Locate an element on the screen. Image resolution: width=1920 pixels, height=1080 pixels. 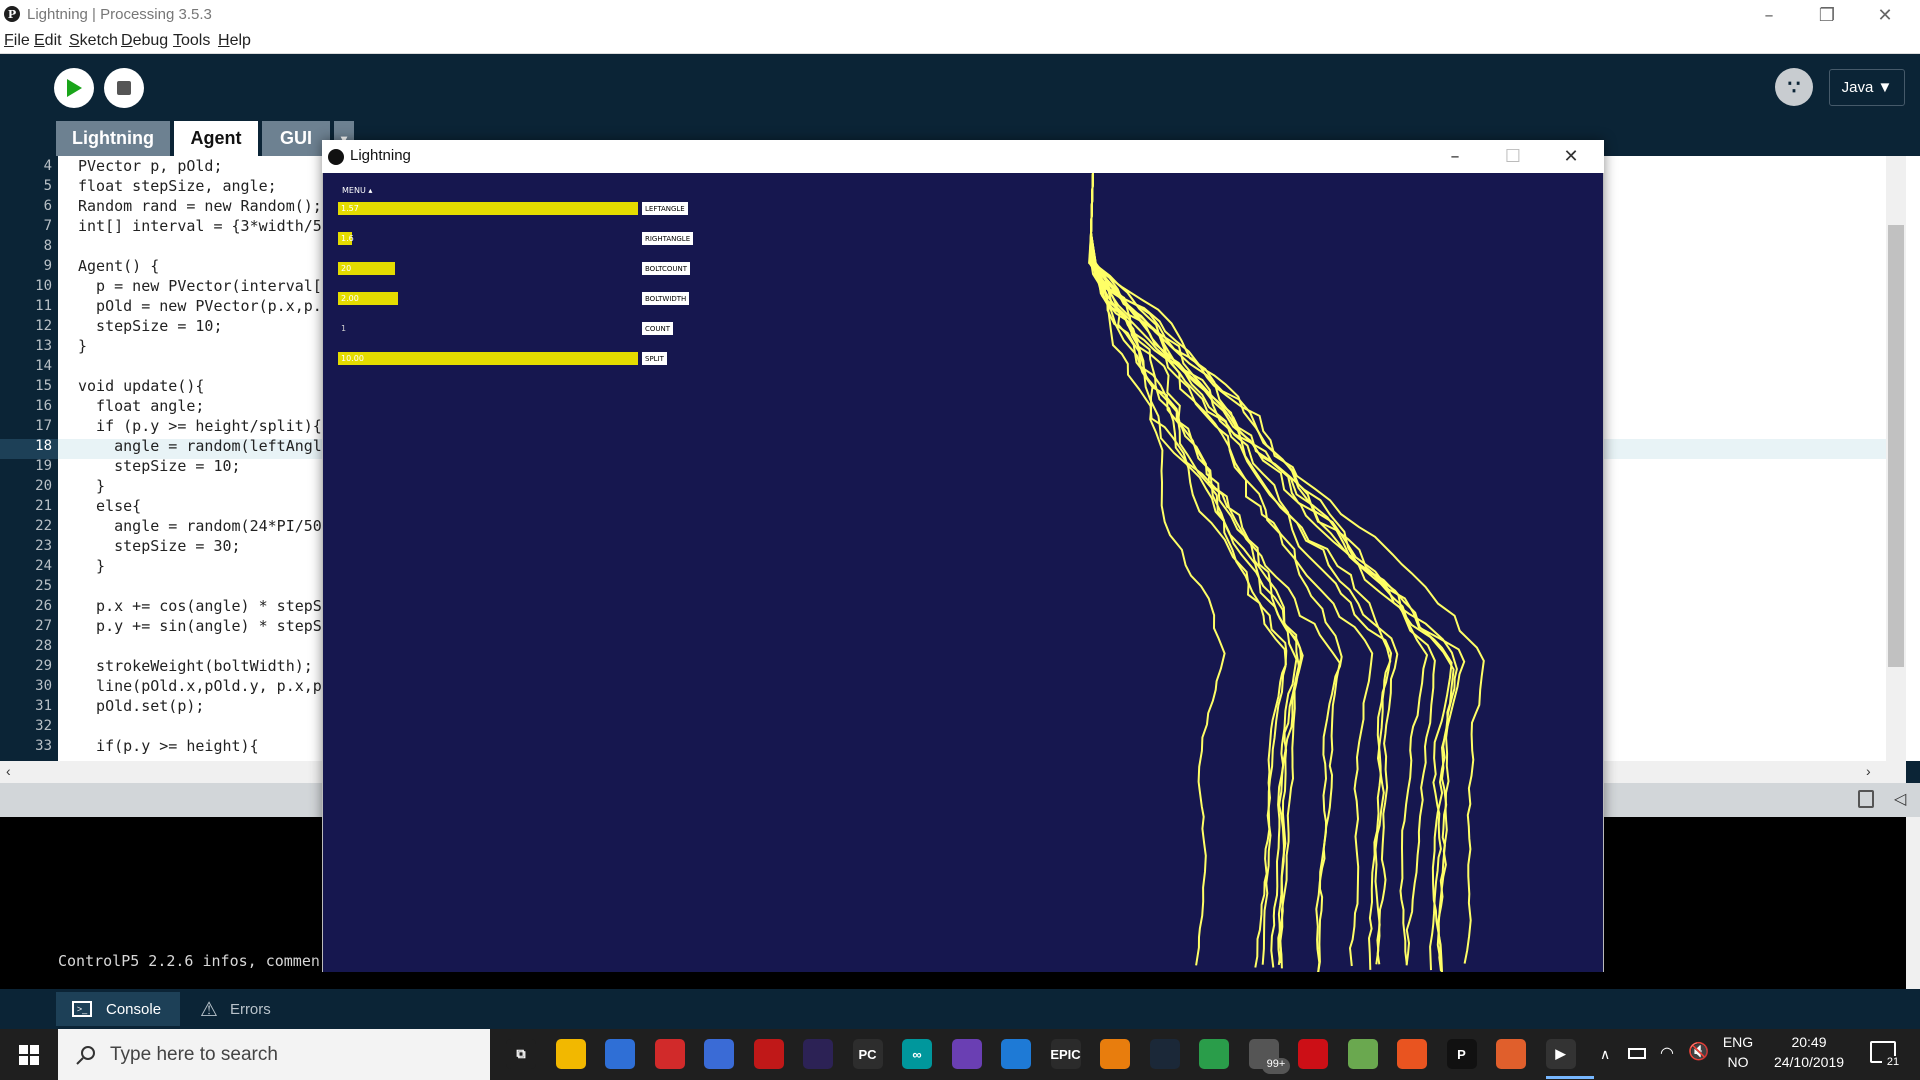
sketch-minimize-button: – is located at coordinates (1455, 156).